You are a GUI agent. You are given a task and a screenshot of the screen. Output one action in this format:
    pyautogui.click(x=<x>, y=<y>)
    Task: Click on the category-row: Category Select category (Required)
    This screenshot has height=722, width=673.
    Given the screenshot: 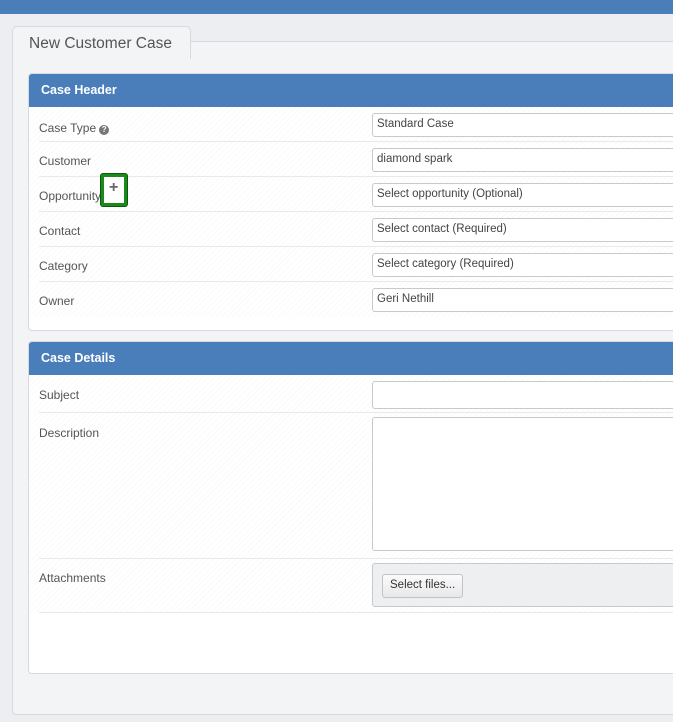 What is the action you would take?
    pyautogui.click(x=356, y=264)
    